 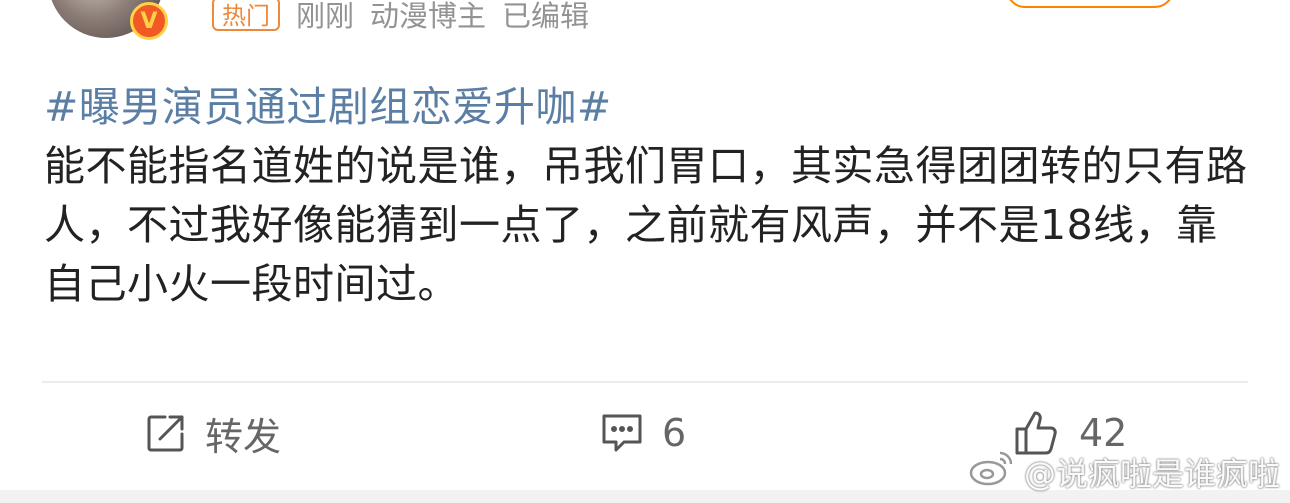 I want to click on follow-button, so click(x=1090, y=4).